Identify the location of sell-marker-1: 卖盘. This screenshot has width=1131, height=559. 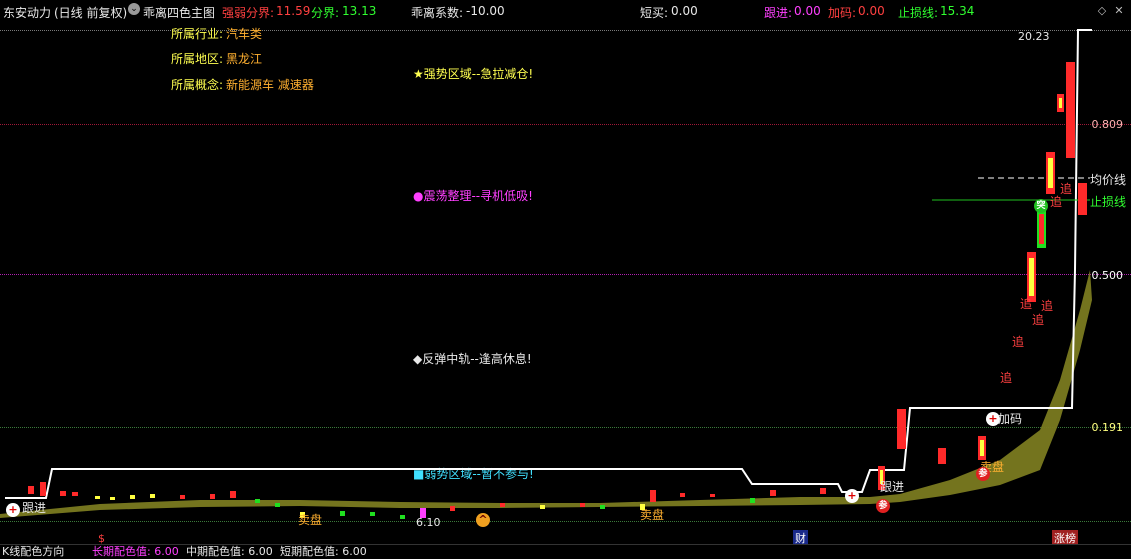
(310, 520).